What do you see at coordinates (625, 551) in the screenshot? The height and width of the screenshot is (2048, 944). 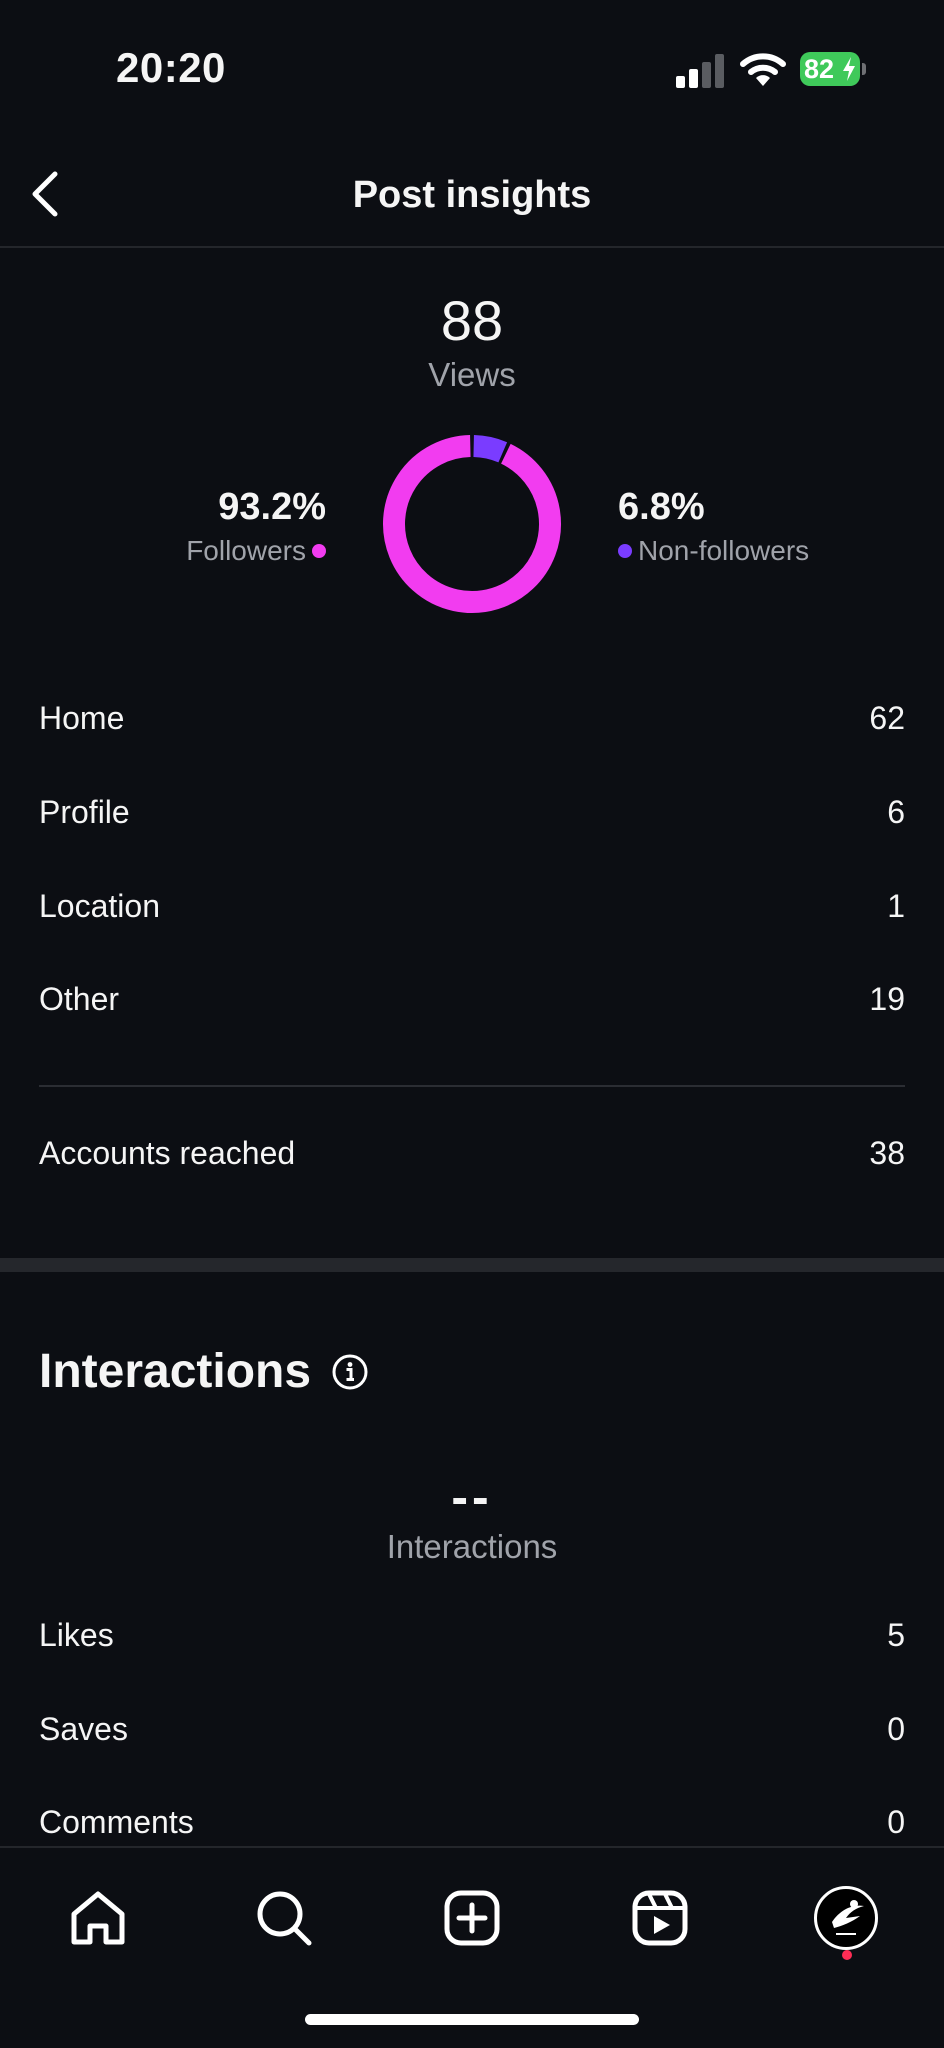 I see `non-followers-legend-dot` at bounding box center [625, 551].